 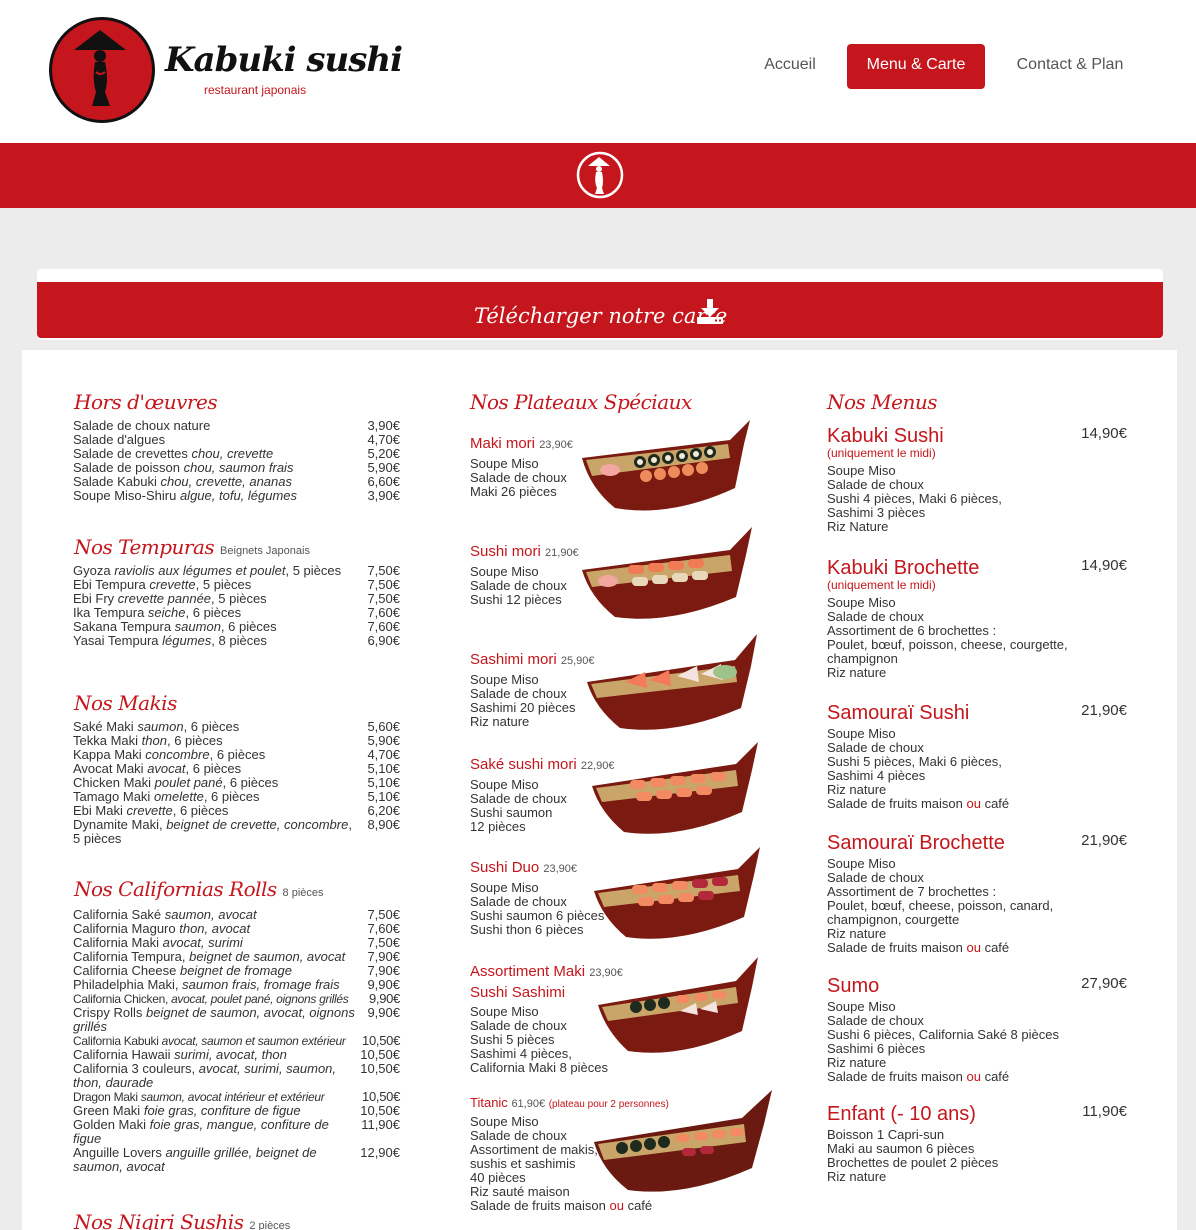 What do you see at coordinates (182, 1220) in the screenshot?
I see `section-title-nigiri: Nos Nigiri Sushis 2 pièces` at bounding box center [182, 1220].